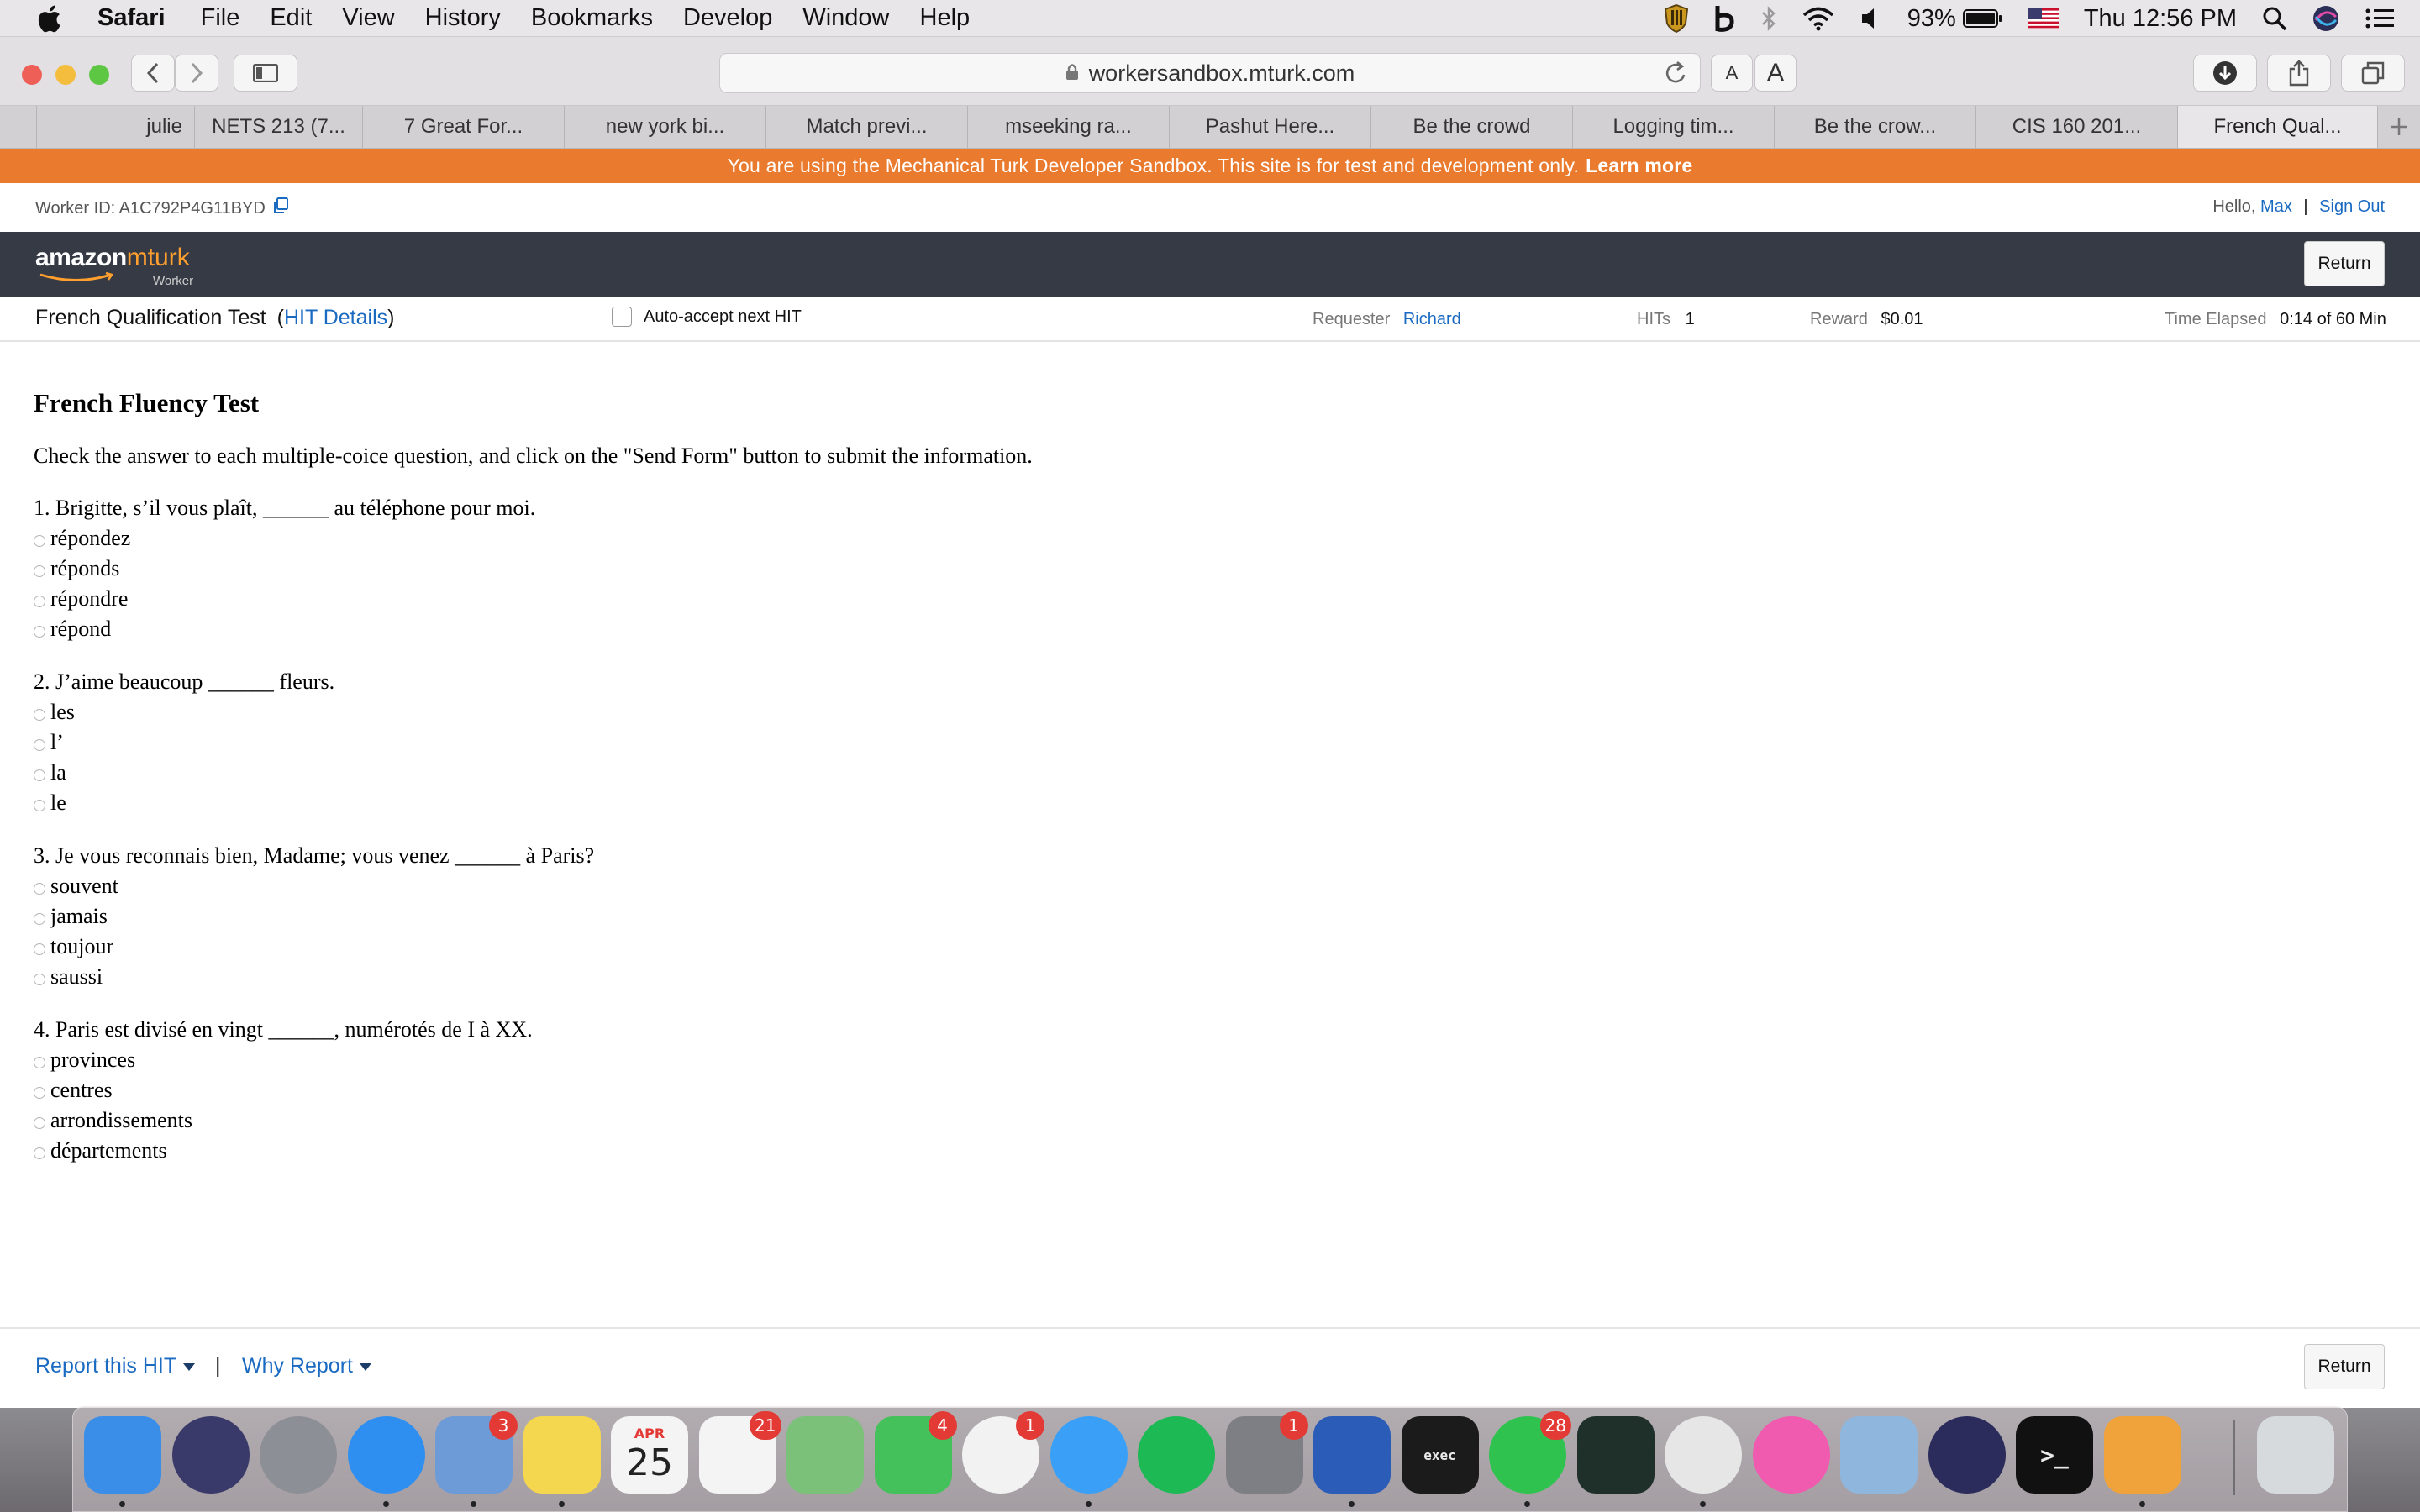 This screenshot has width=2420, height=1512. Describe the element at coordinates (2160, 19) in the screenshot. I see `menu-clock: Thu 12:56 PM` at that location.